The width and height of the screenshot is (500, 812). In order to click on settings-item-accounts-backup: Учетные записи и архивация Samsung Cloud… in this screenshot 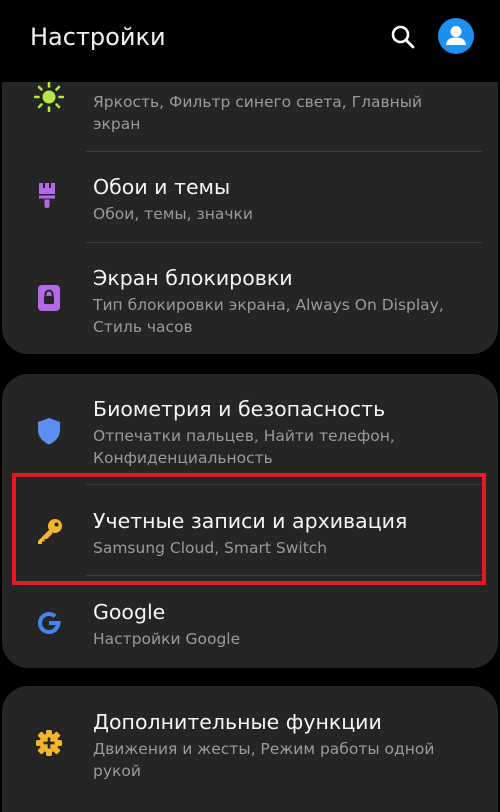, I will do `click(250, 530)`.